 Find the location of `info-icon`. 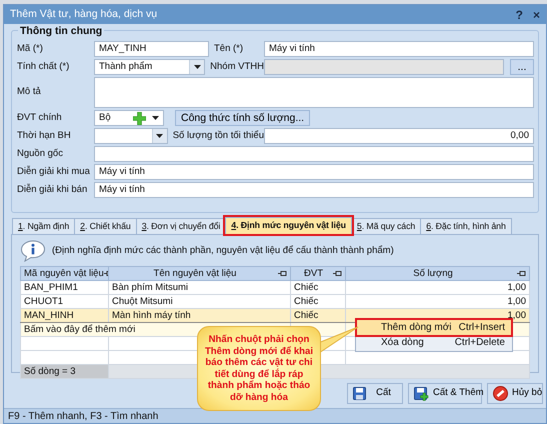

info-icon is located at coordinates (33, 251).